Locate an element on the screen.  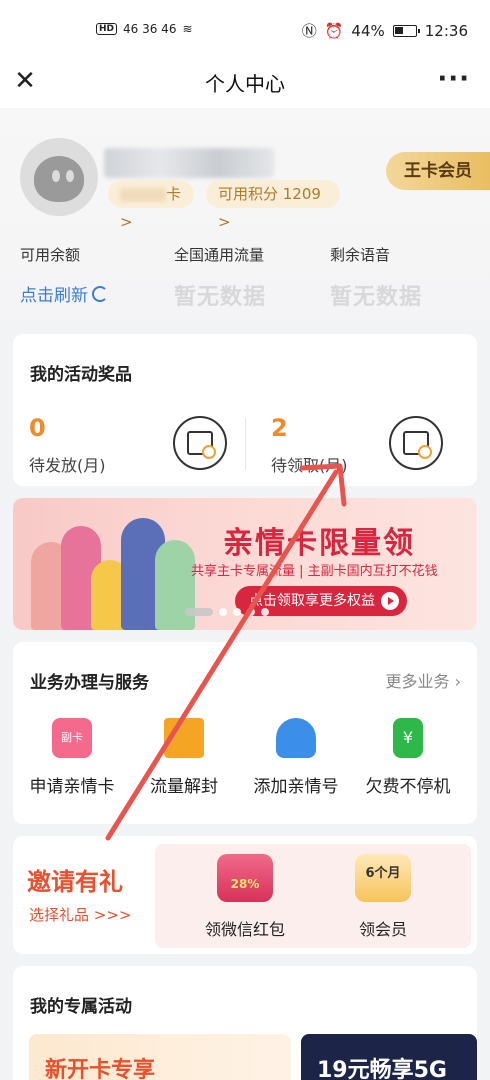
card-type-blurred is located at coordinates (143, 194).